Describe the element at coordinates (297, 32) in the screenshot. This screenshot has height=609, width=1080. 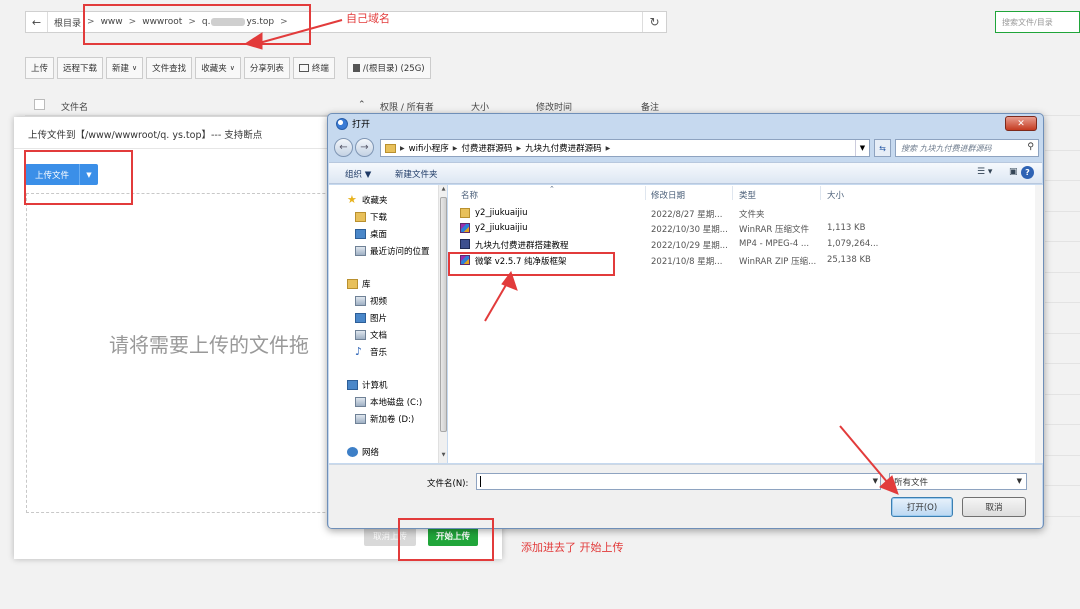
I see `arrow-to-domain` at that location.